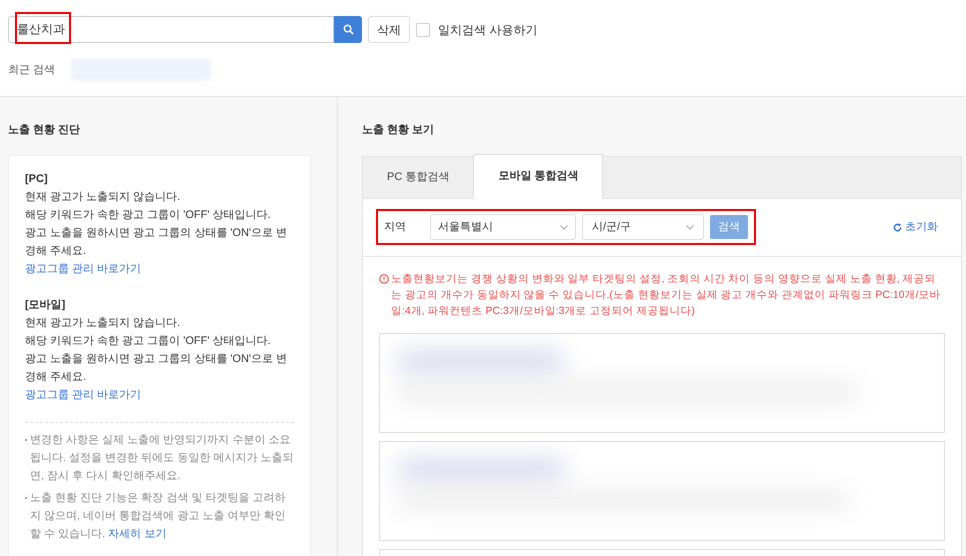 This screenshot has height=556, width=966. Describe the element at coordinates (389, 29) in the screenshot. I see `delete-button: 삭제` at that location.